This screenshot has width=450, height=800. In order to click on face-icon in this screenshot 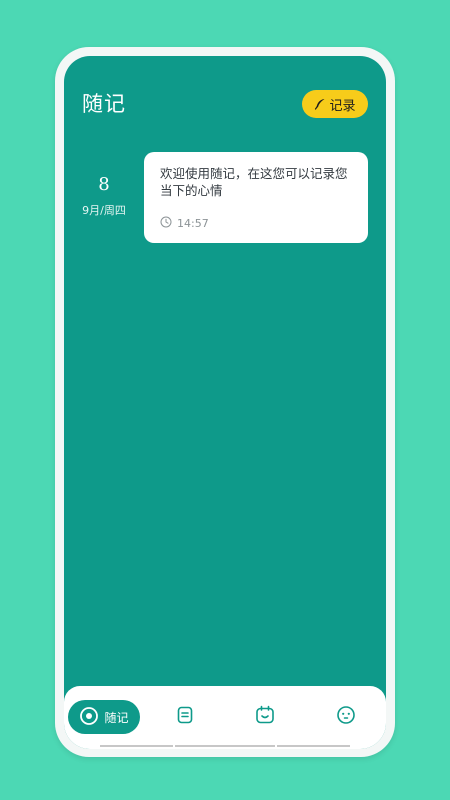, I will do `click(346, 717)`.